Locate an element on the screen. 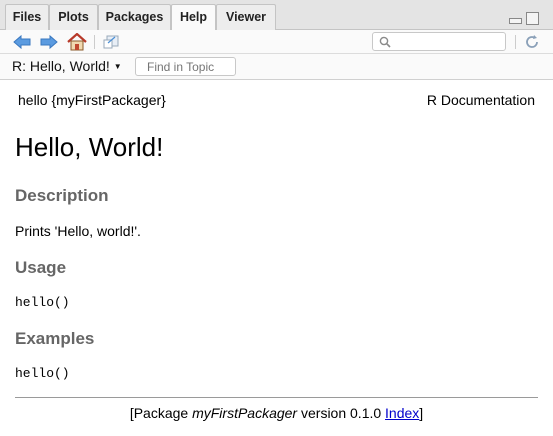 The image size is (553, 436). footer-version: version 0.1.0 is located at coordinates (341, 413).